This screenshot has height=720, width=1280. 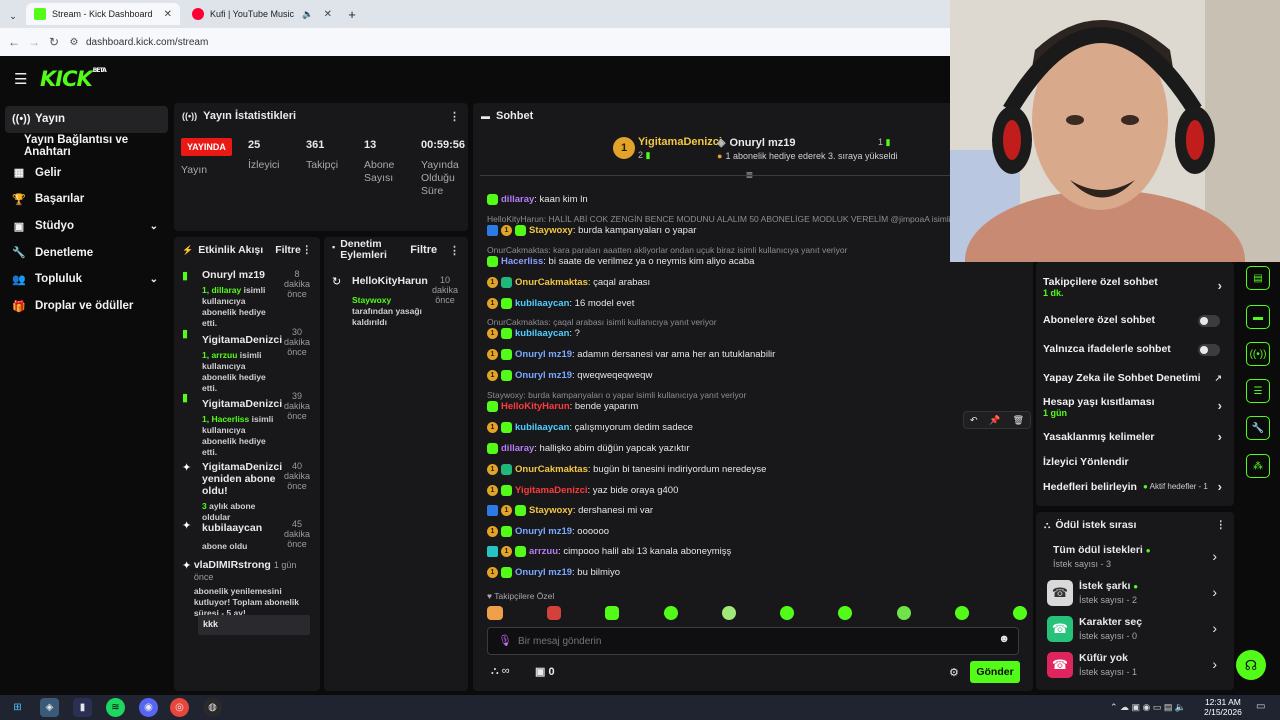 I want to click on chat-username: arrzuu, so click(x=543, y=551).